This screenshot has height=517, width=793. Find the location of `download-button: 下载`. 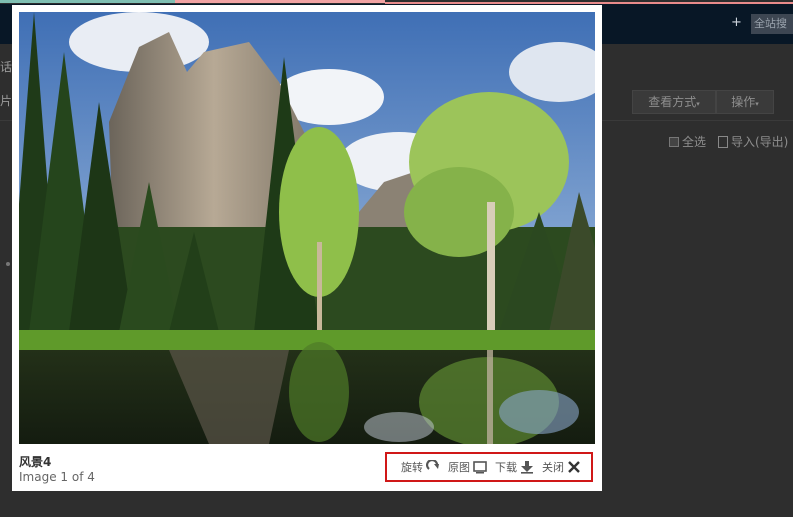

download-button: 下载 is located at coordinates (514, 467).